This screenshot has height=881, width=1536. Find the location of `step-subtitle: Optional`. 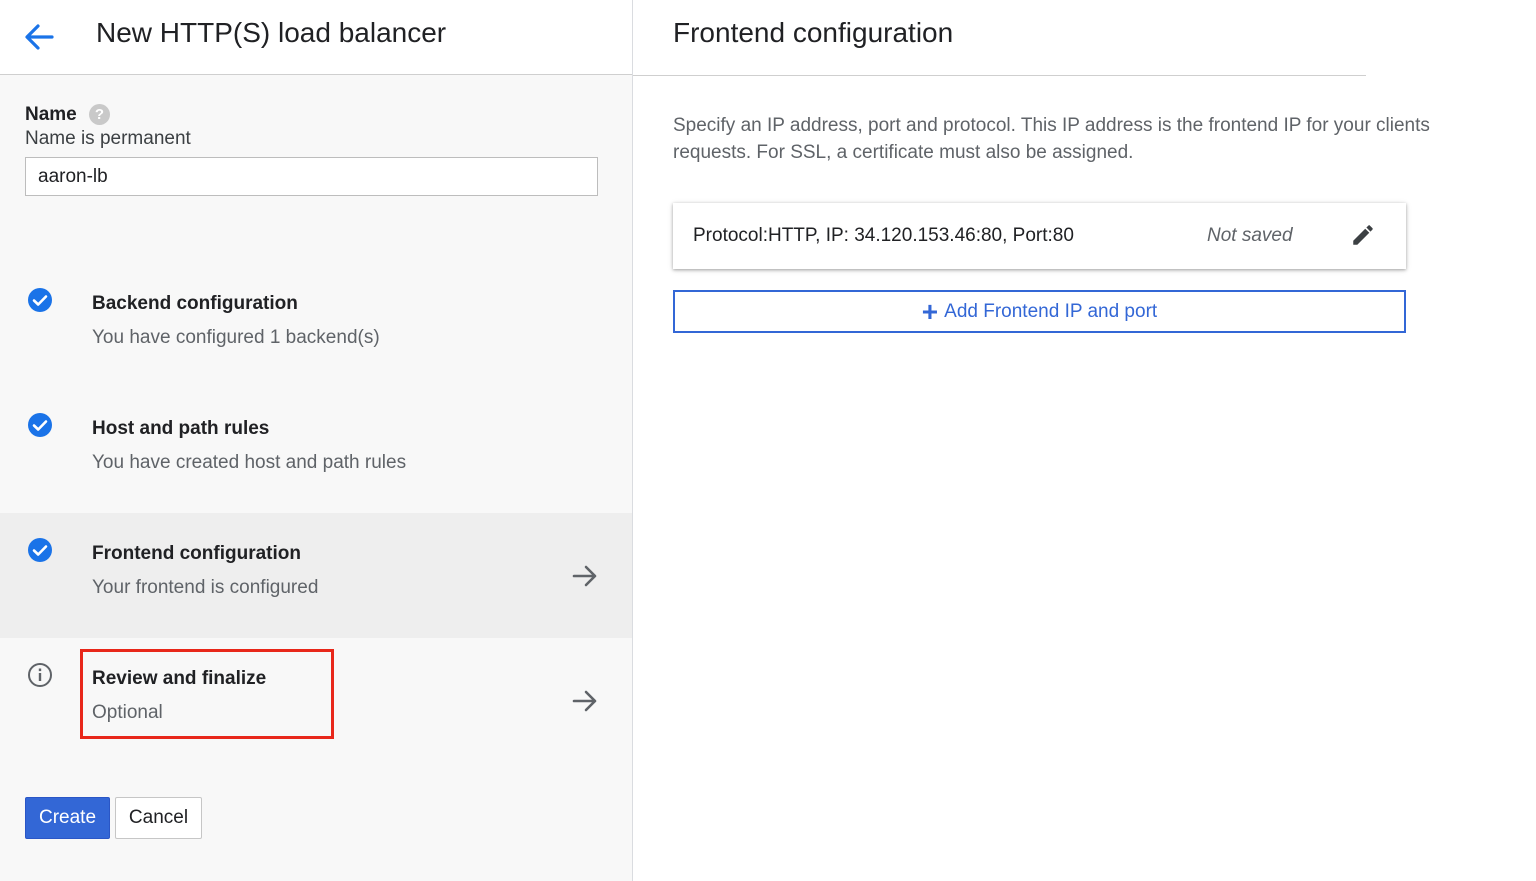

step-subtitle: Optional is located at coordinates (127, 712).